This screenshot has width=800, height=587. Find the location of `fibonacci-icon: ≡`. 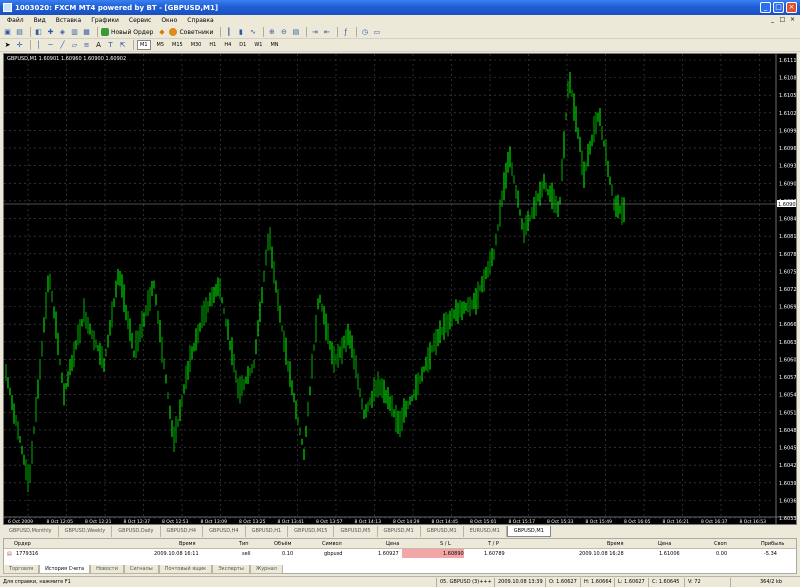

fibonacci-icon: ≡ is located at coordinates (86, 45).